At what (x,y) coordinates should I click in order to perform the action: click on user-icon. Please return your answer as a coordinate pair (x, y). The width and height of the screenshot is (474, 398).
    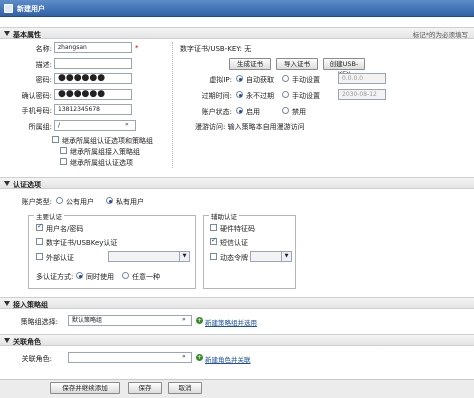
    Looking at the image, I should click on (8, 8).